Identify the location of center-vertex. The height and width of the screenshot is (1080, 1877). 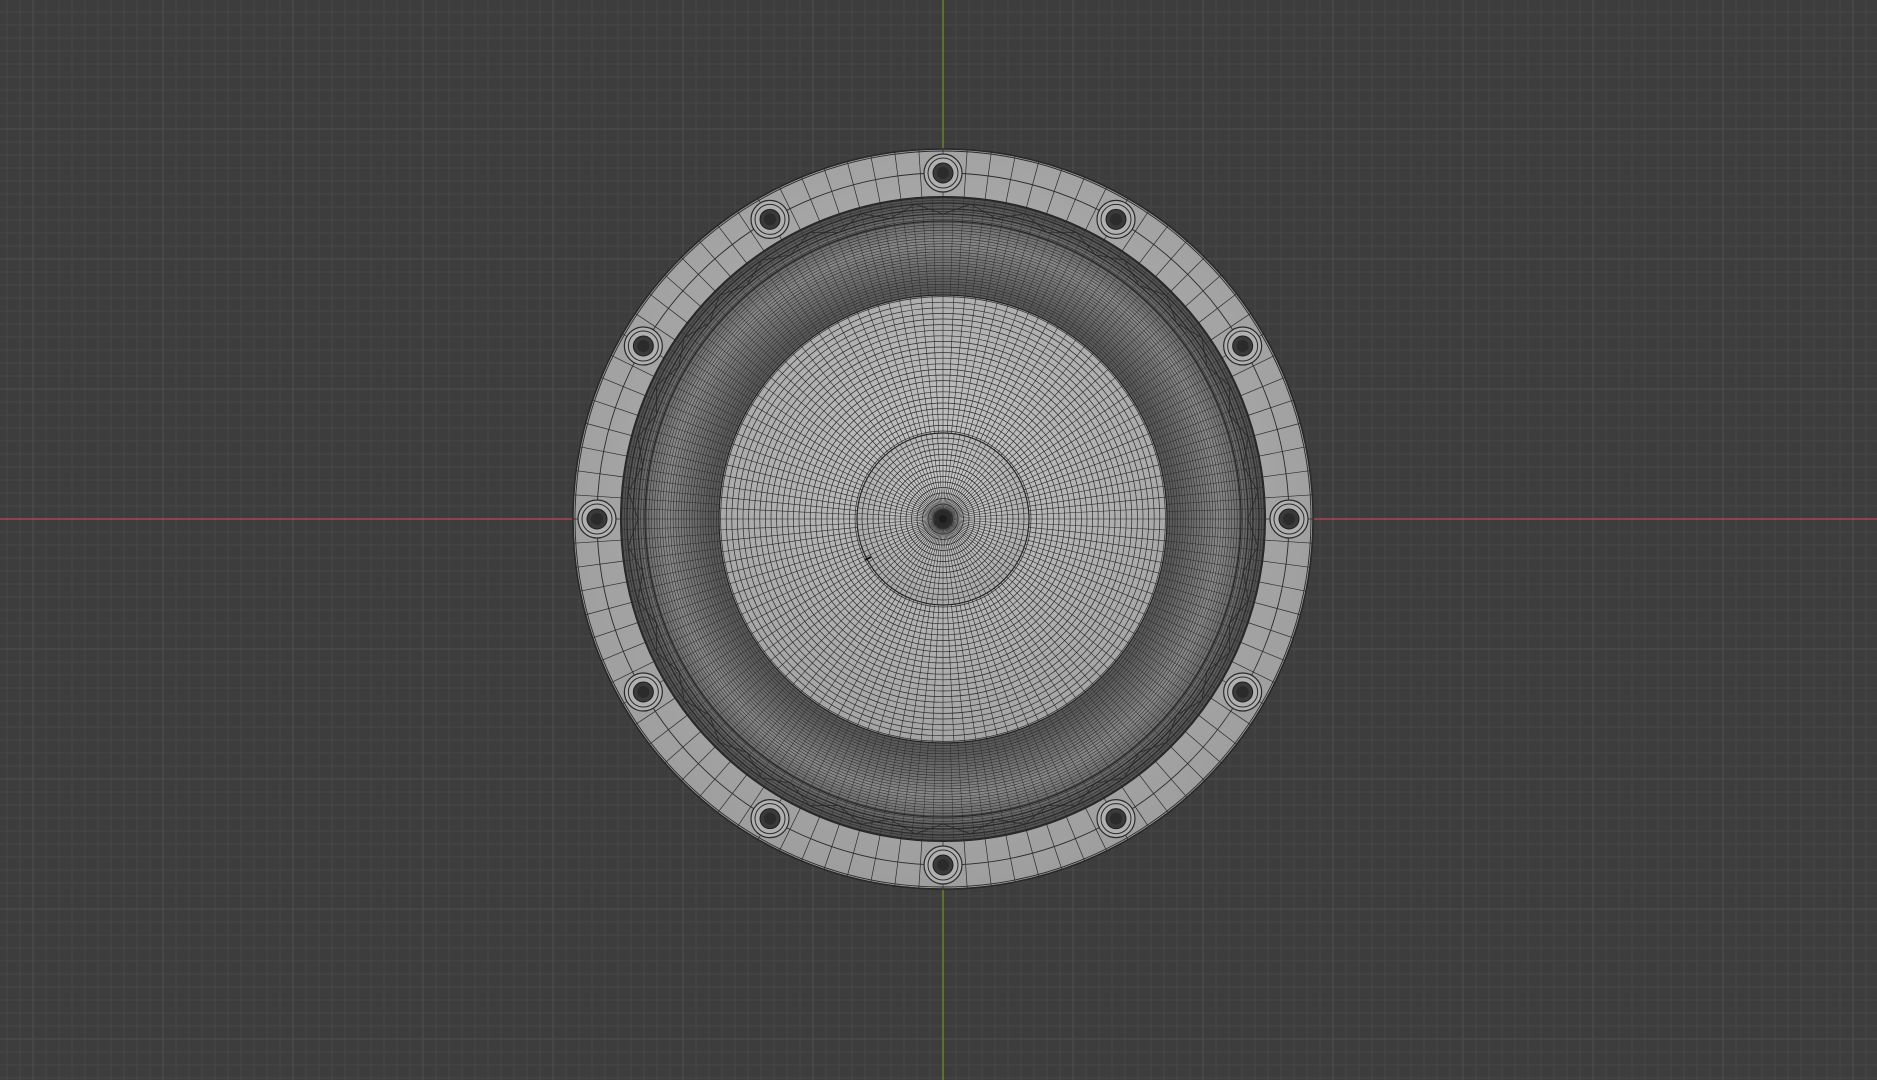
(943, 519).